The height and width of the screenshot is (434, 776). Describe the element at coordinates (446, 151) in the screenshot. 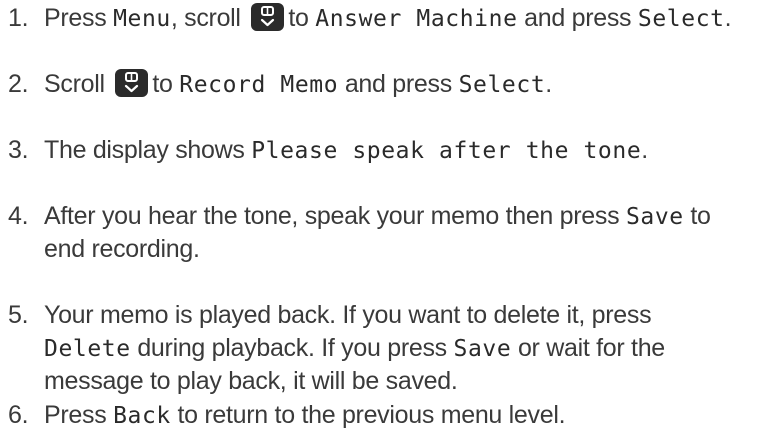

I see `display-text-please-speak: Please speak after the tone` at that location.